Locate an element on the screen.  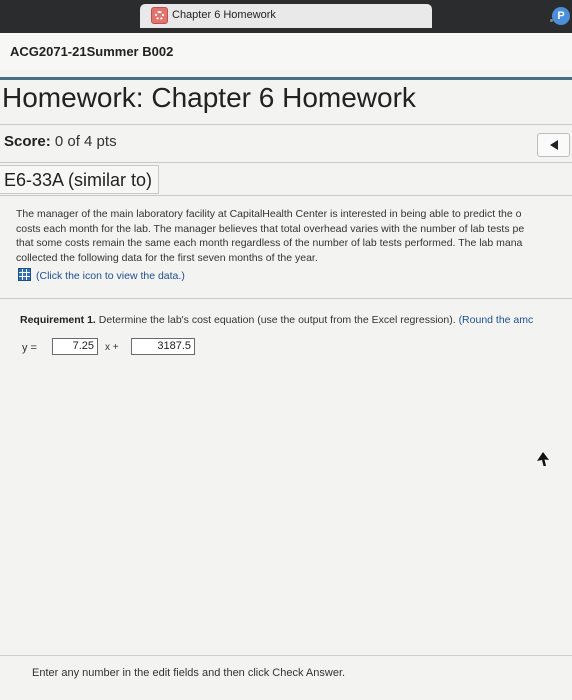
equation-y-label: y = is located at coordinates (29, 348).